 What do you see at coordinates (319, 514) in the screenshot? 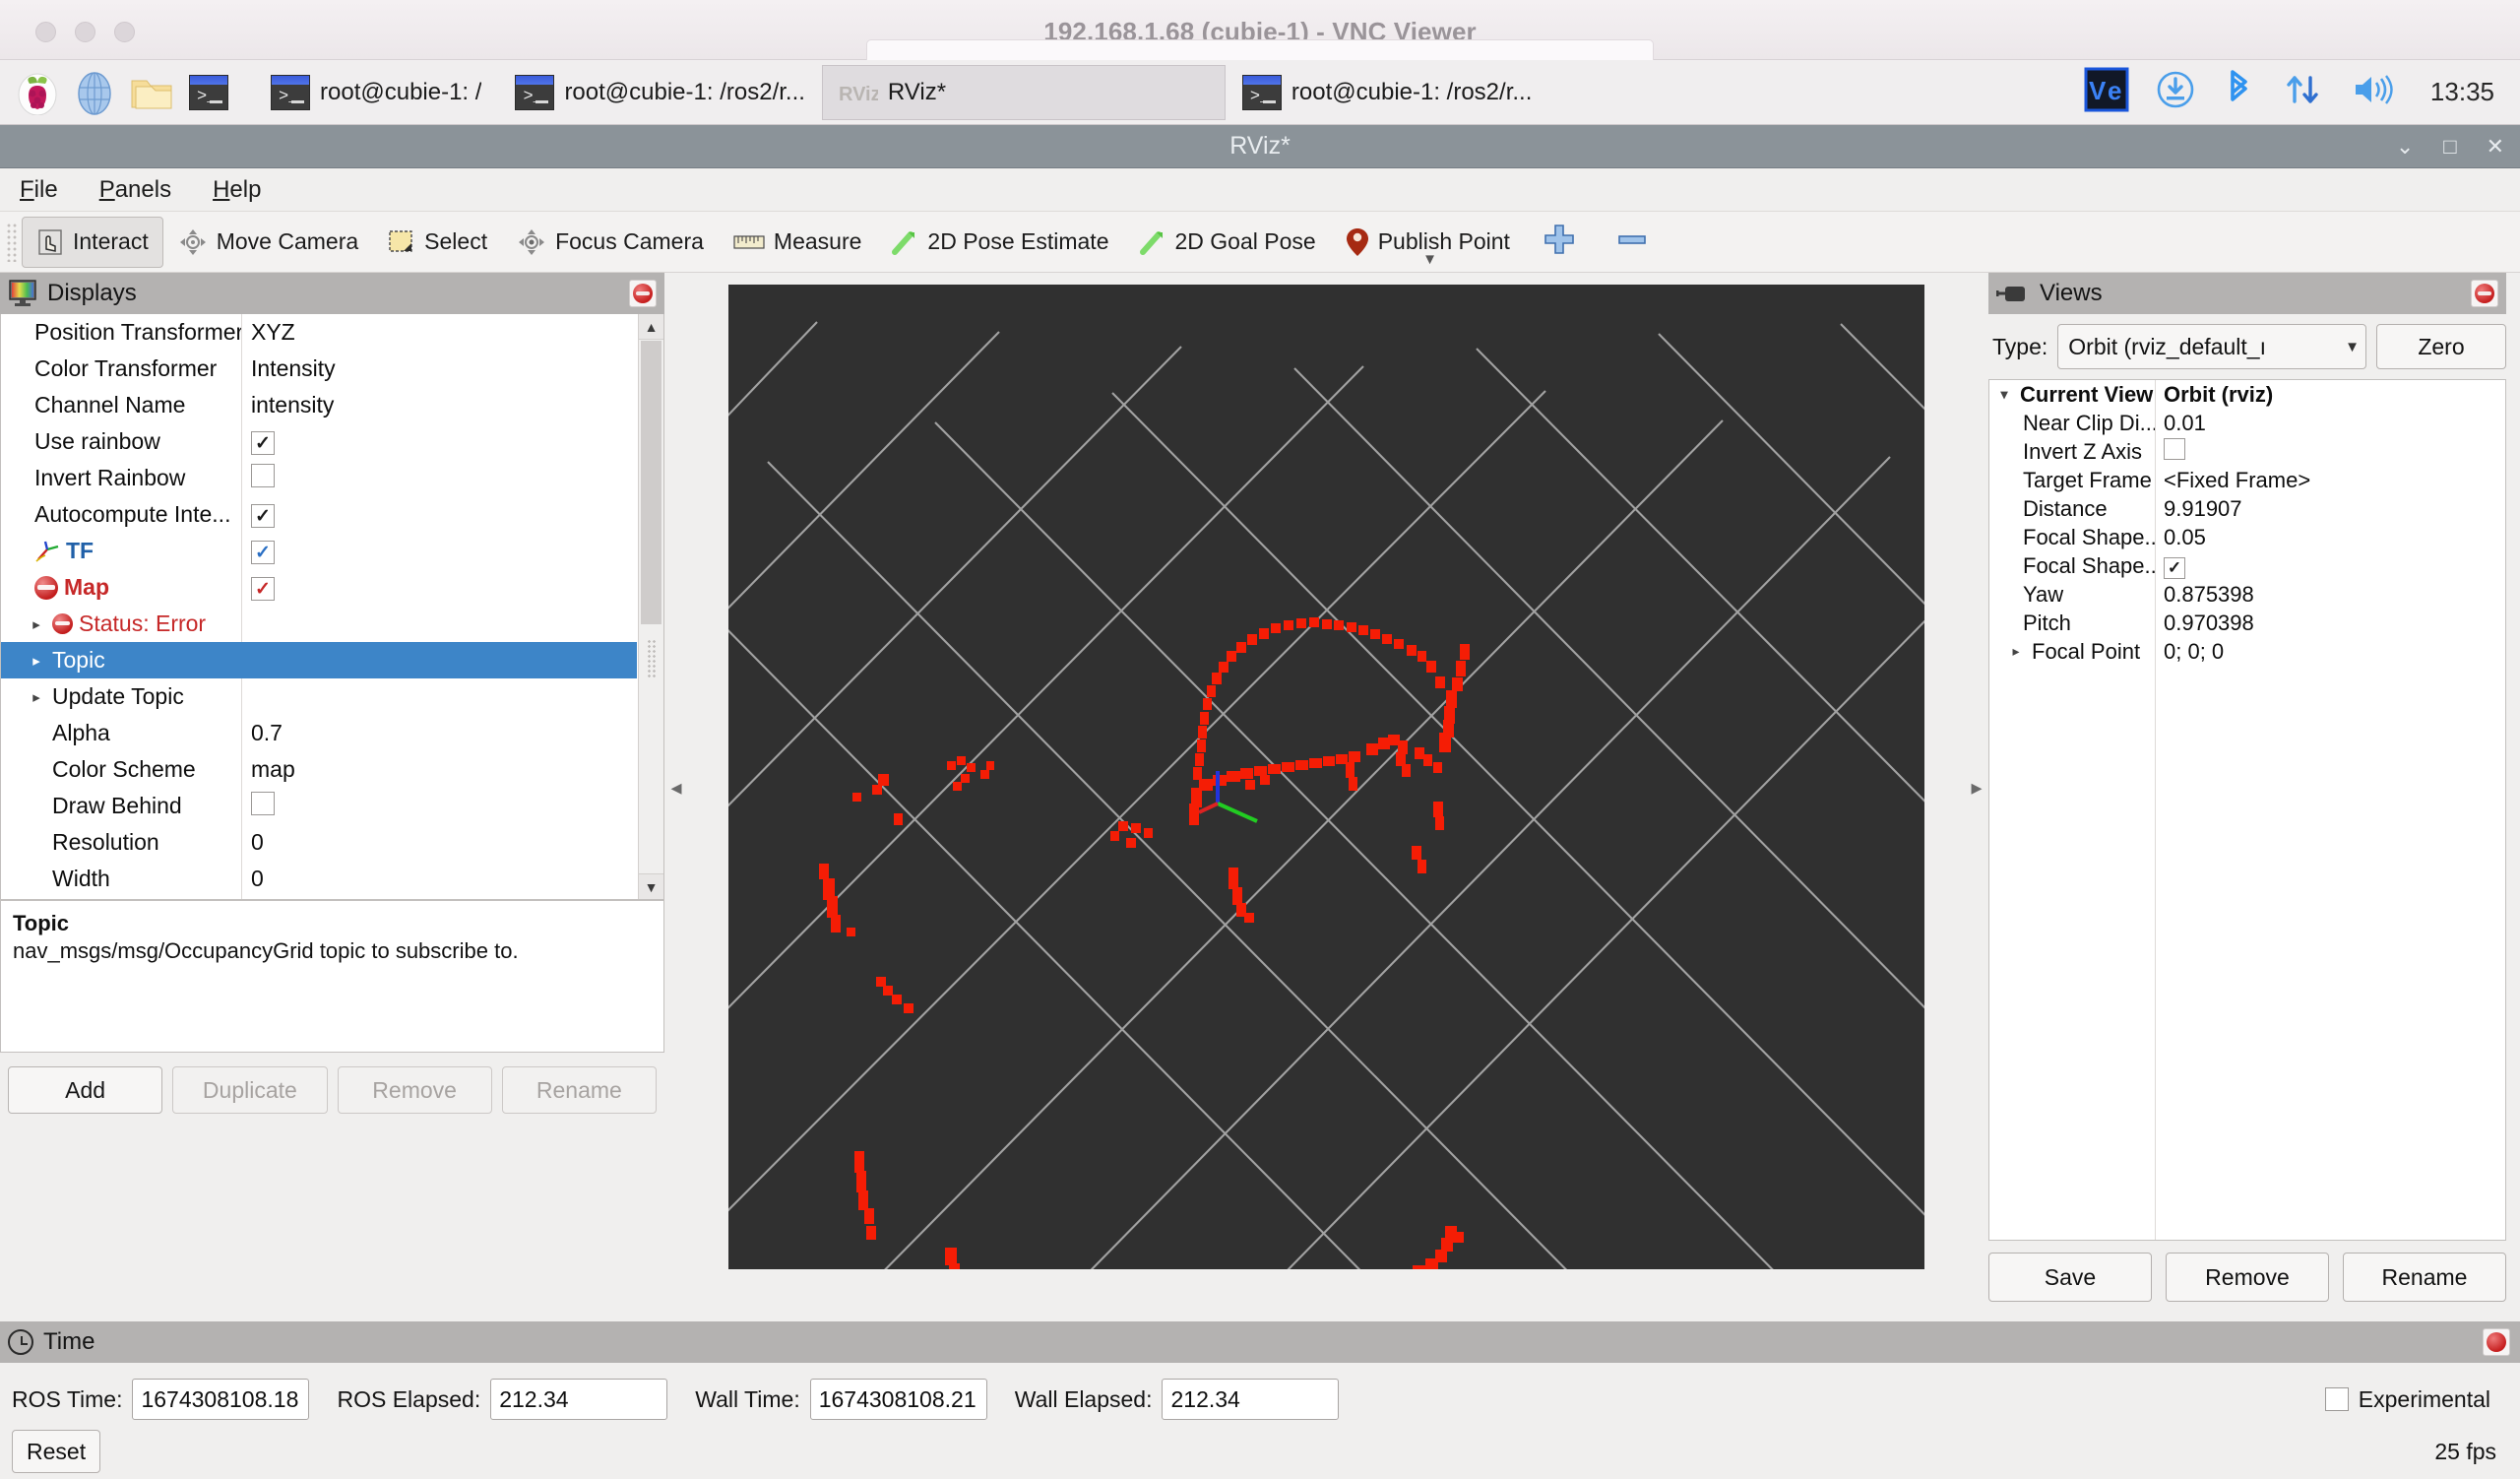
I see `table-row: ▸Autocompute Inte... ✓` at bounding box center [319, 514].